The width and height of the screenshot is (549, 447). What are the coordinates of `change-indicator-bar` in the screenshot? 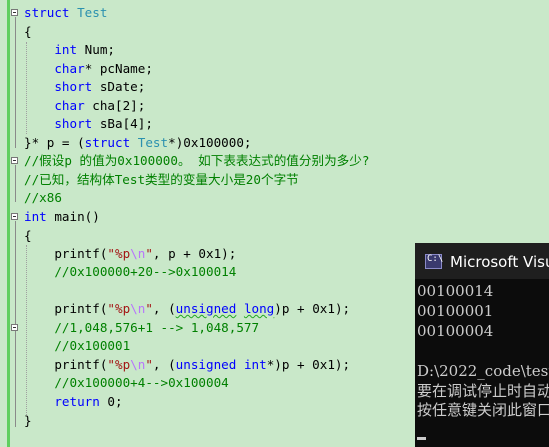 It's located at (8, 223).